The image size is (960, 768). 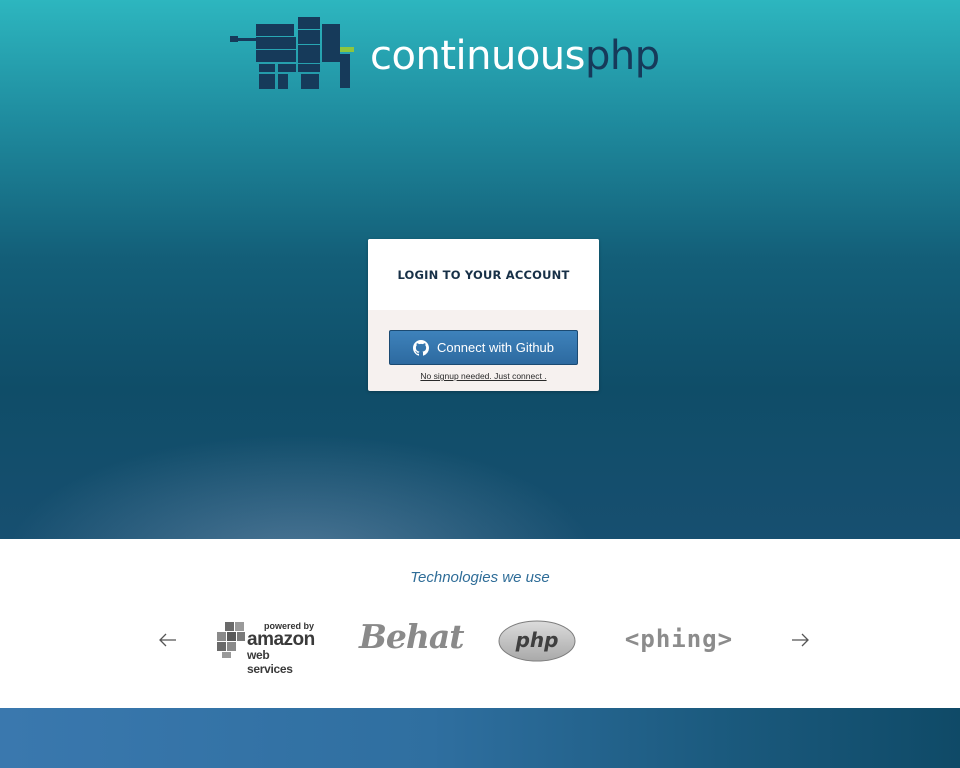 What do you see at coordinates (622, 56) in the screenshot?
I see `logo-word-php: php` at bounding box center [622, 56].